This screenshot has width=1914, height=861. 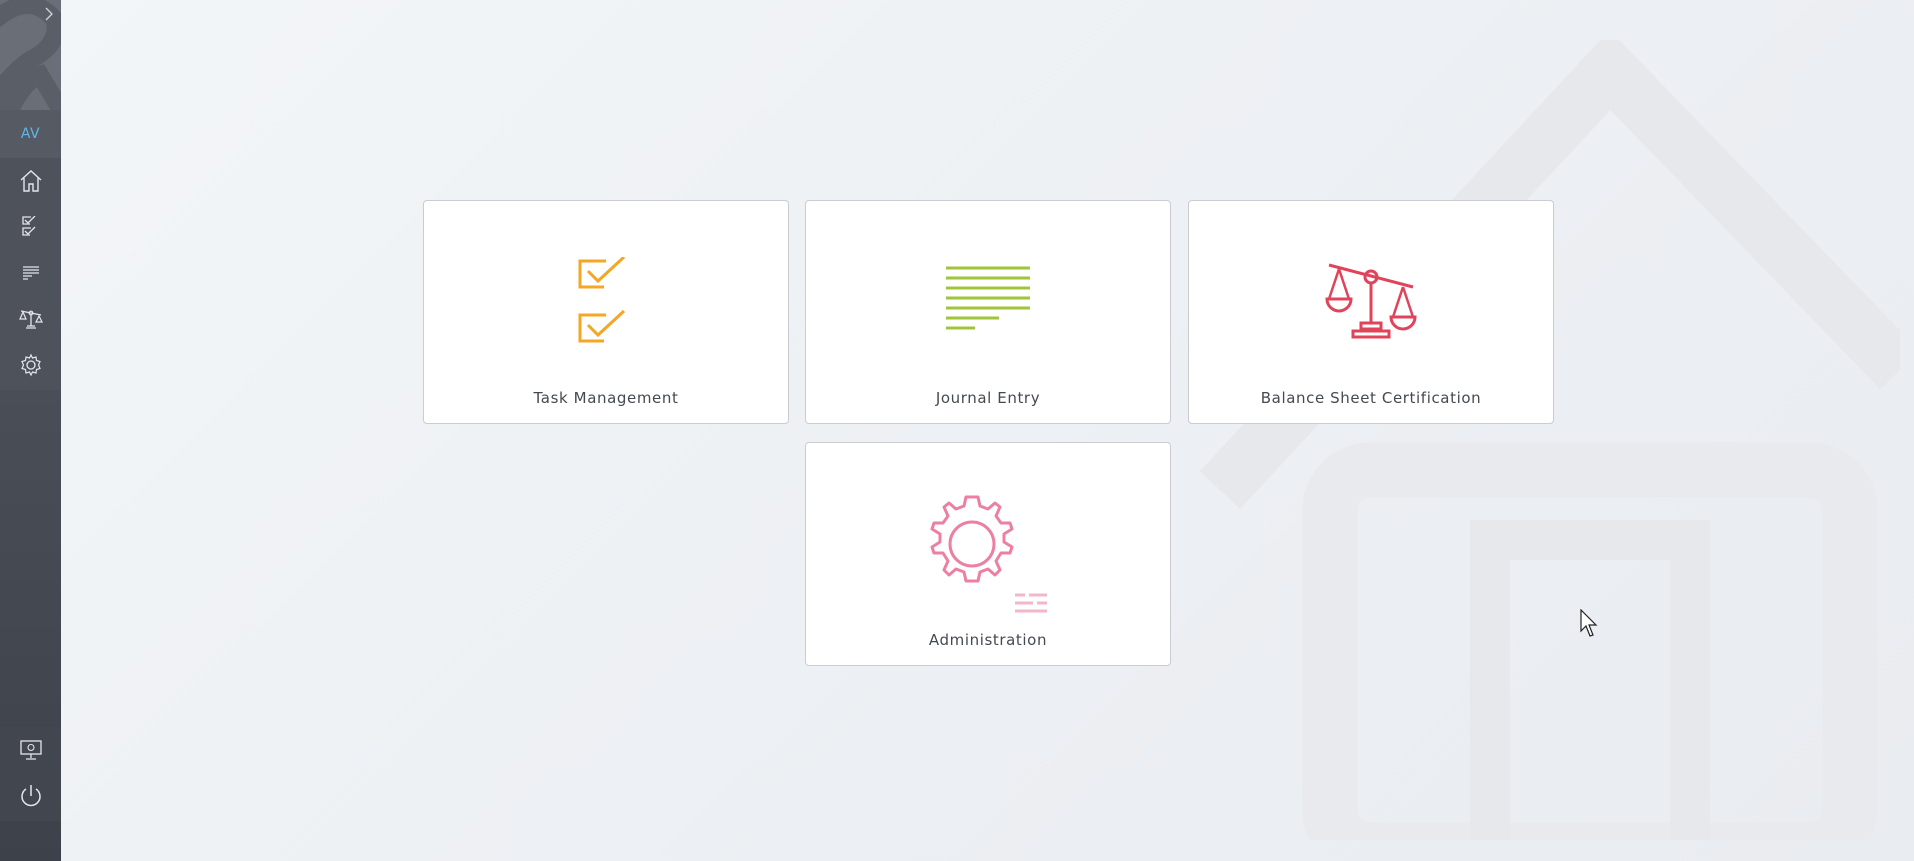 I want to click on sidebar: AV, so click(x=30, y=430).